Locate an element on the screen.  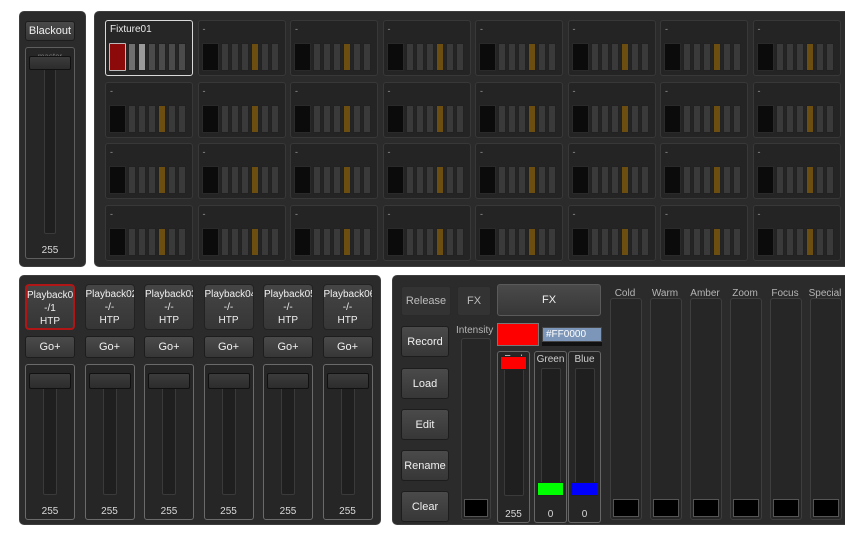
channel-fader-special is located at coordinates (826, 409).